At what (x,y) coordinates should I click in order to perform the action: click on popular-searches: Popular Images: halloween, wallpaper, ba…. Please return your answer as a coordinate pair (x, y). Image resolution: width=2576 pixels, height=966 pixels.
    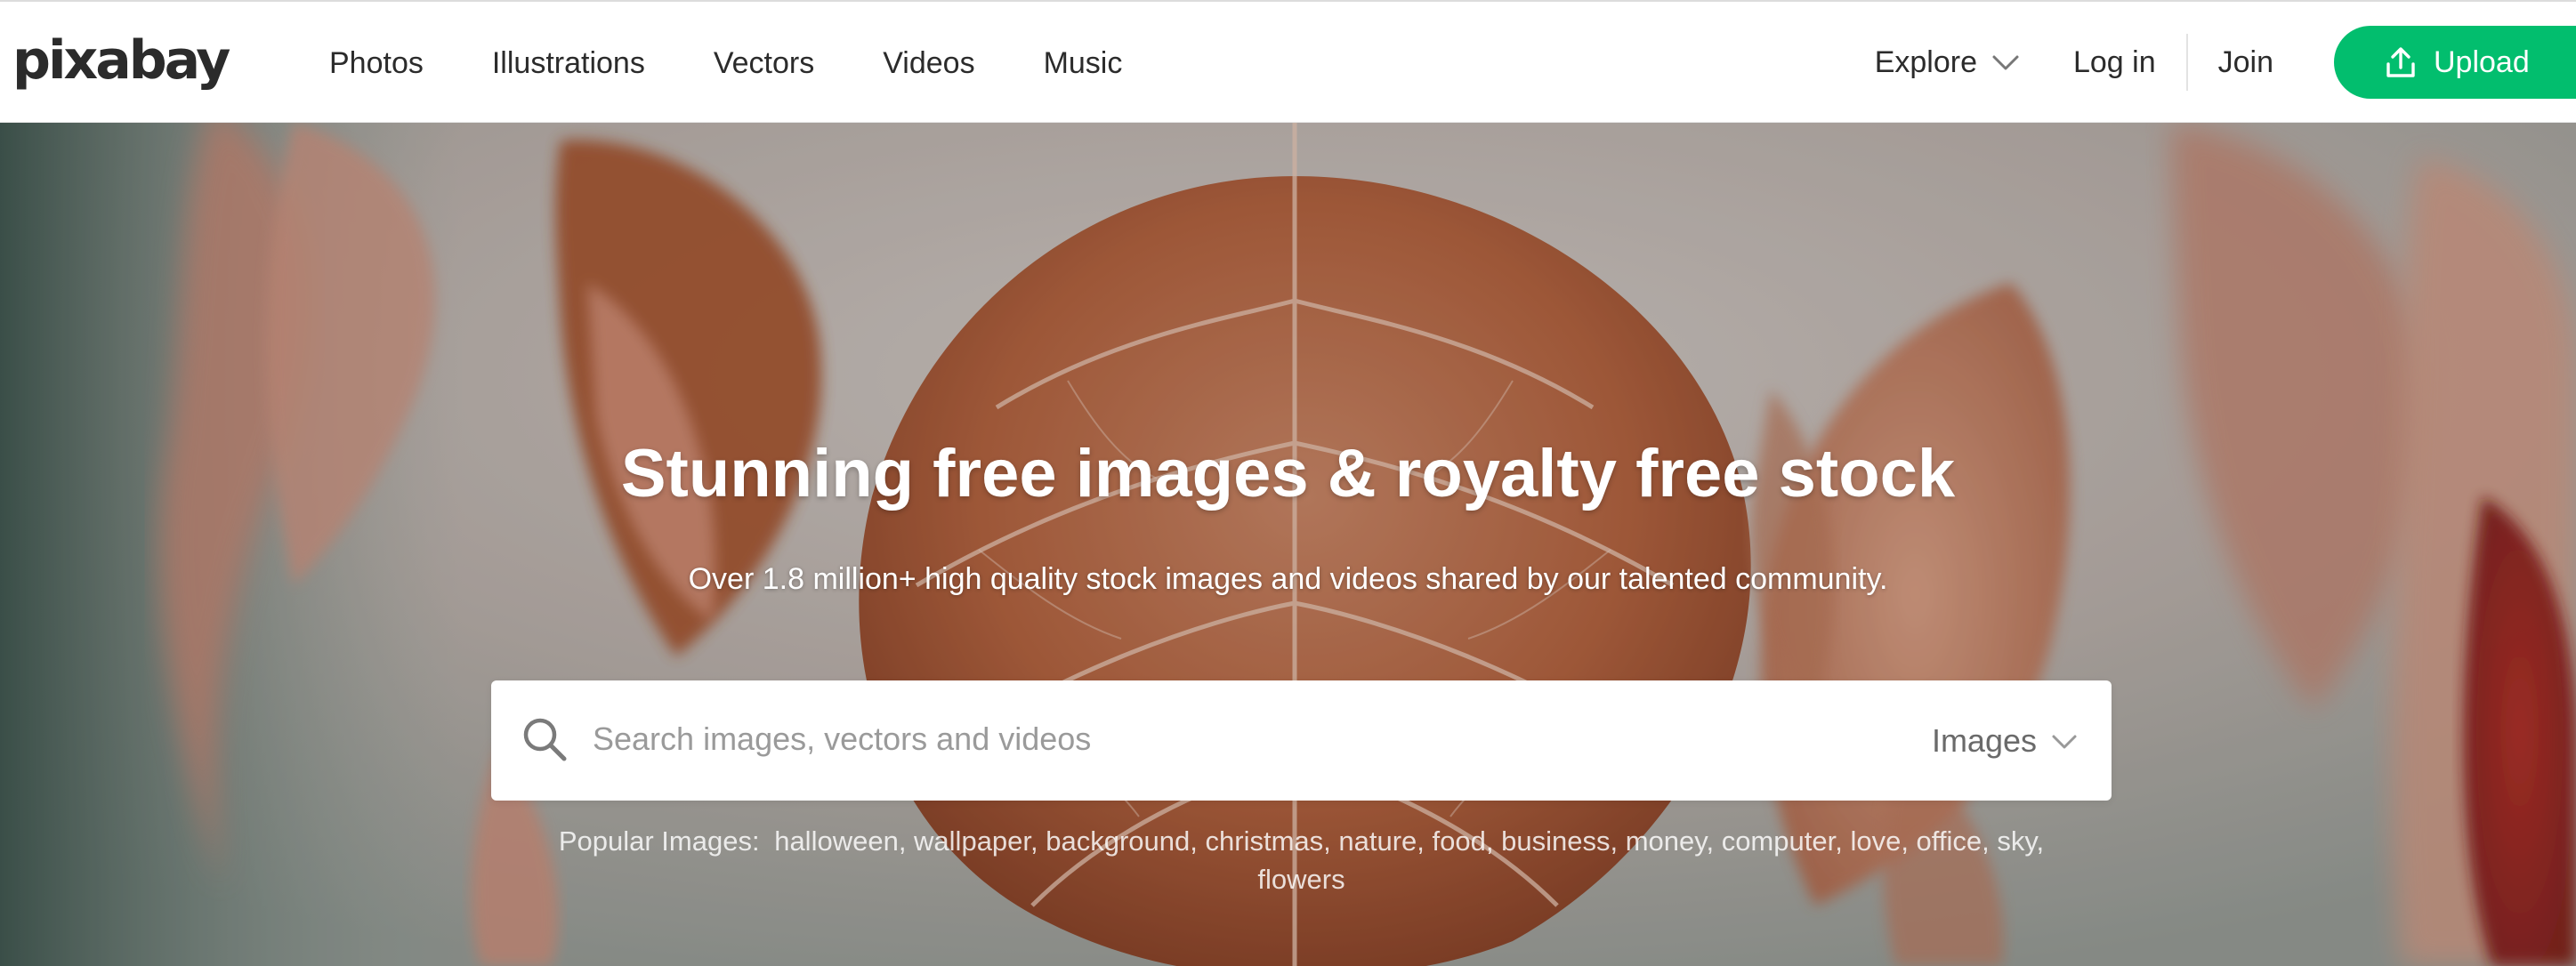
    Looking at the image, I should click on (1301, 860).